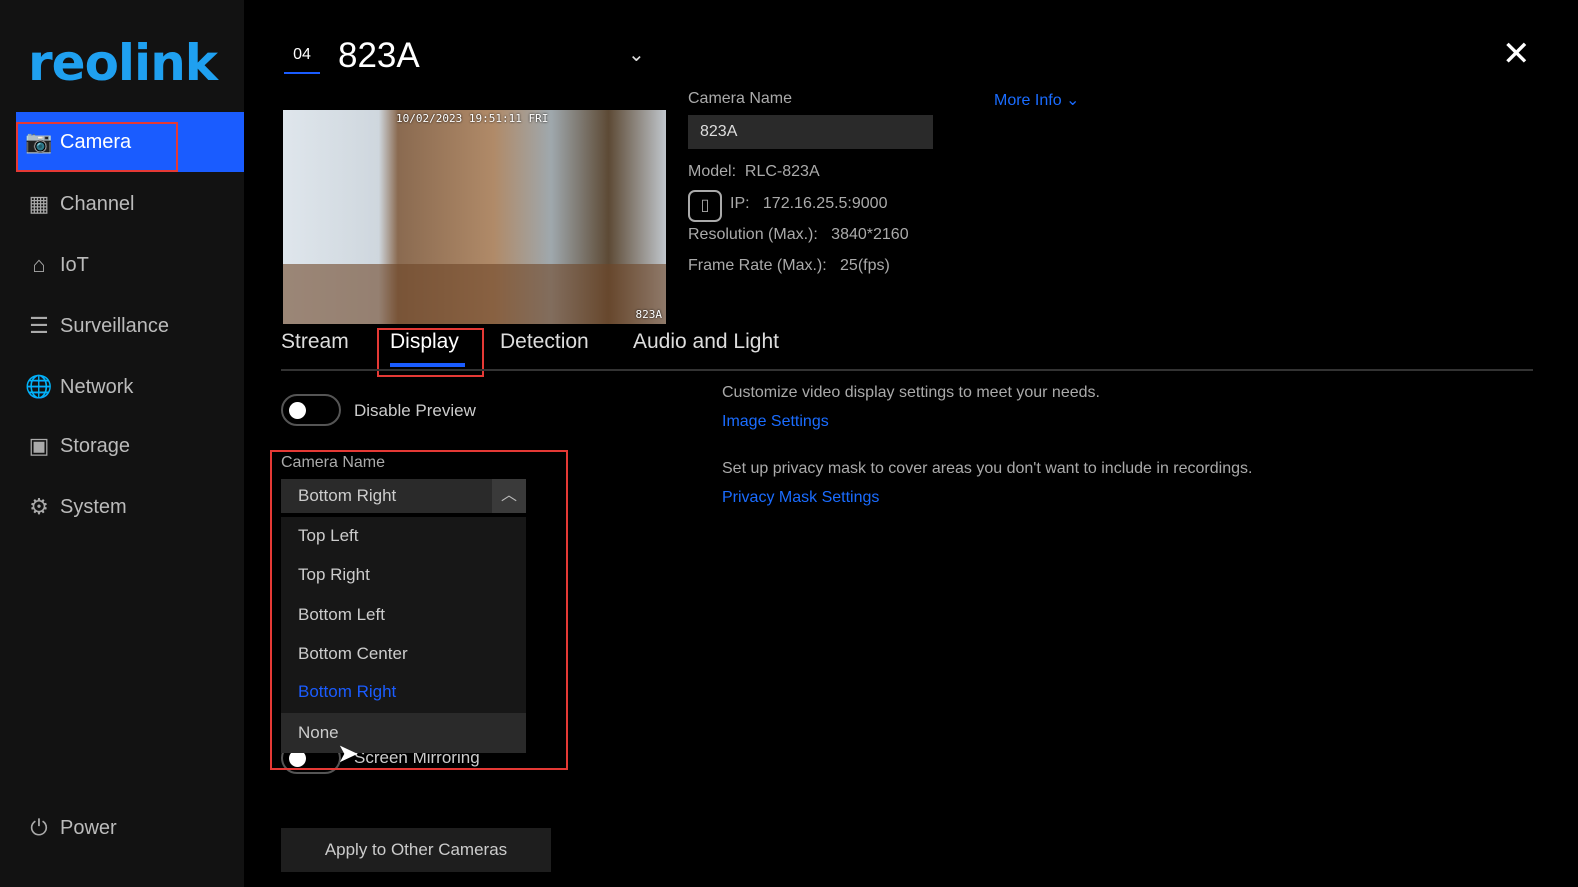  I want to click on power-icon: ⏻, so click(39, 827).